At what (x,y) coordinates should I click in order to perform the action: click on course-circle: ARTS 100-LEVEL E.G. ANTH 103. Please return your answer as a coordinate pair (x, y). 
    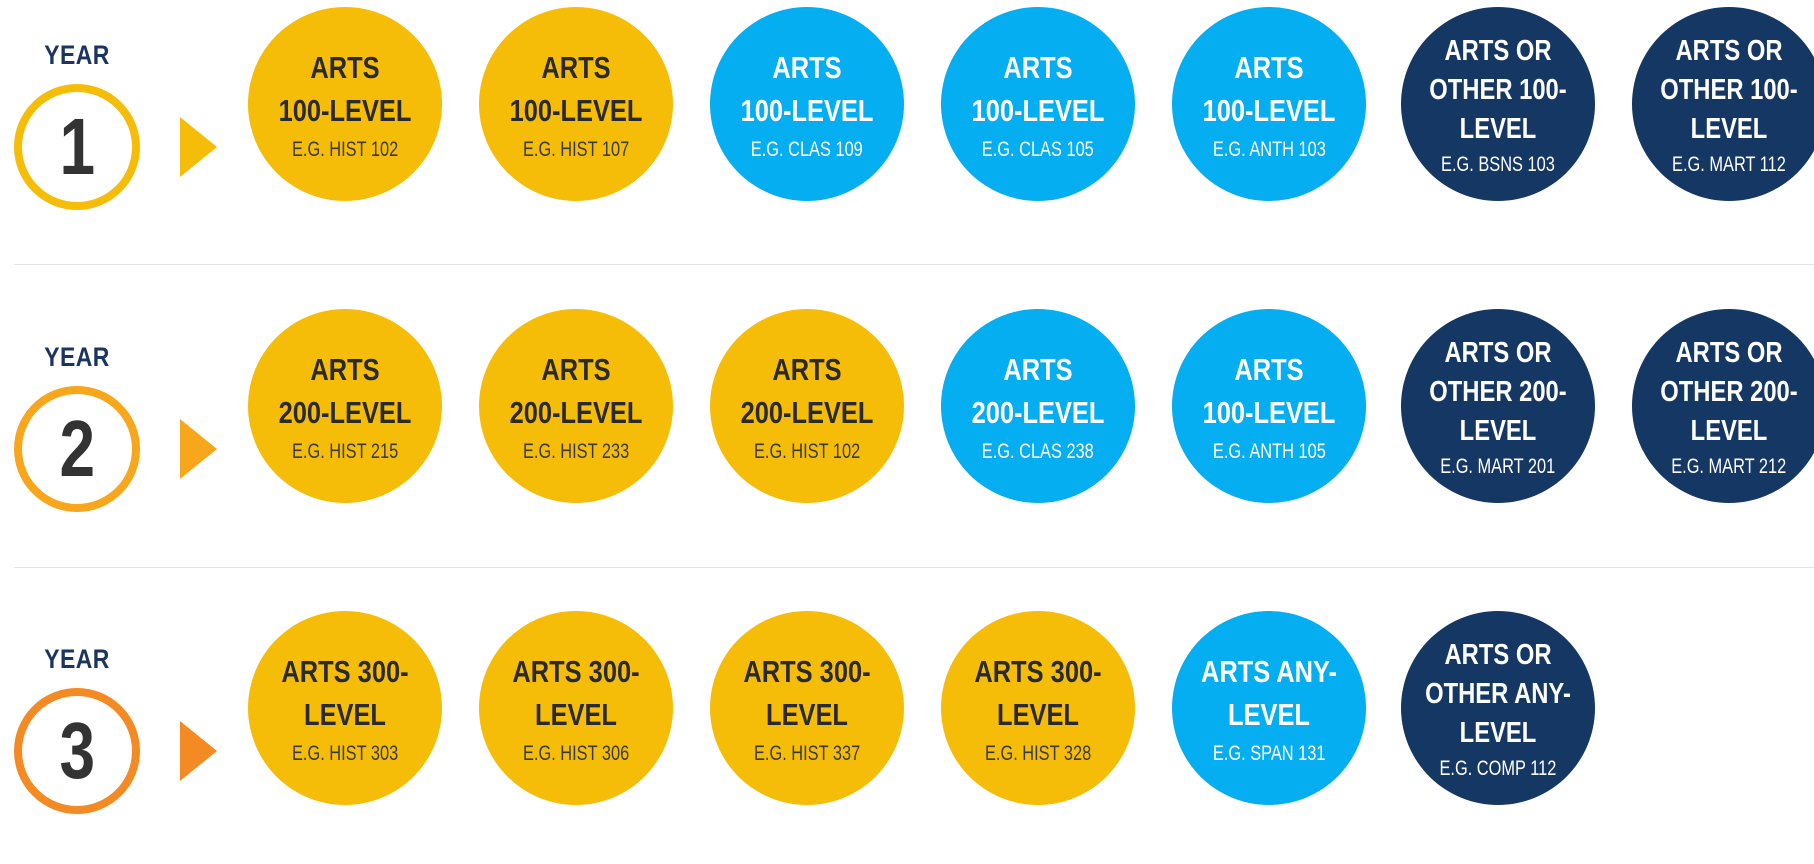
    Looking at the image, I should click on (1269, 104).